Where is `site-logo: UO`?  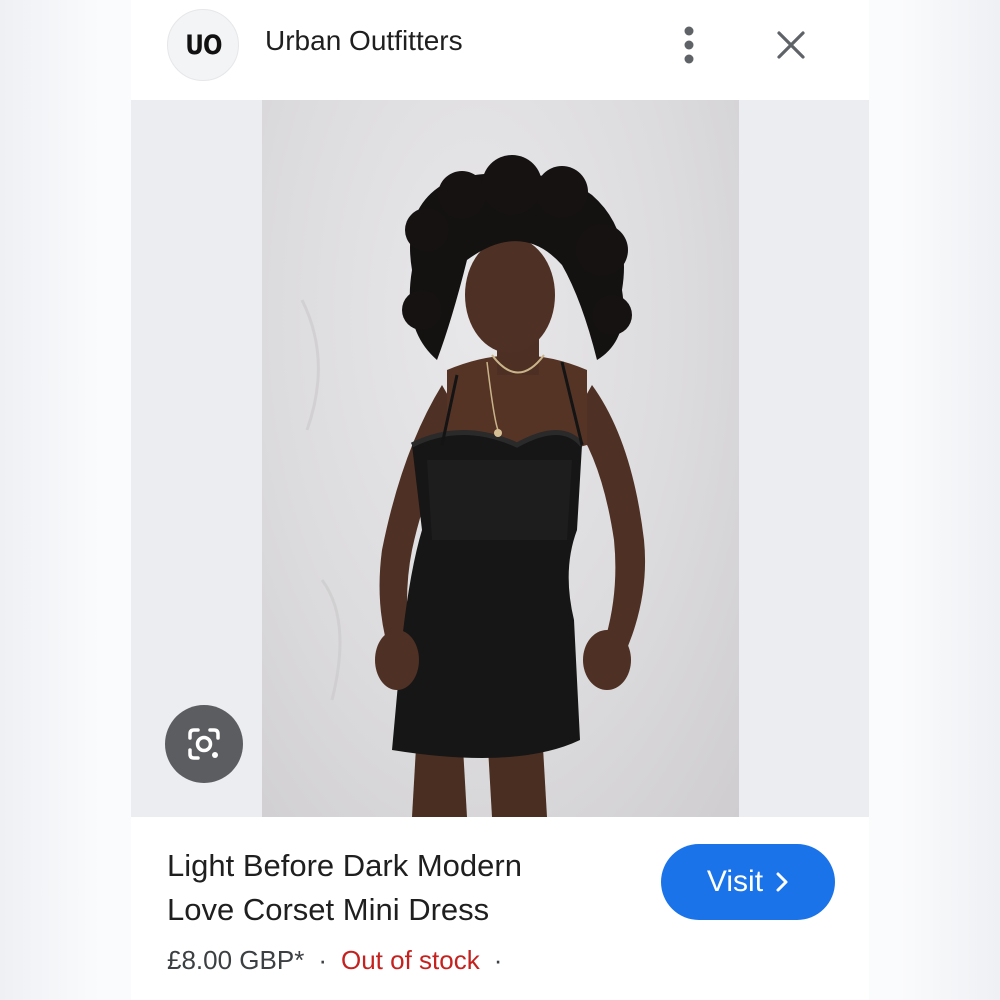 site-logo: UO is located at coordinates (203, 45).